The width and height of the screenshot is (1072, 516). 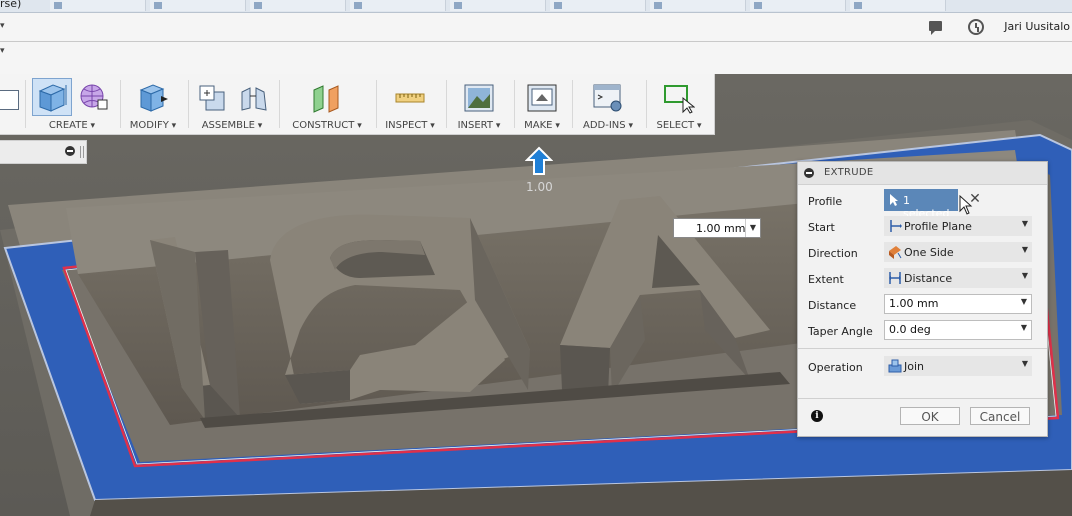 I want to click on profile-selection-button: 1 selected, so click(x=921, y=204).